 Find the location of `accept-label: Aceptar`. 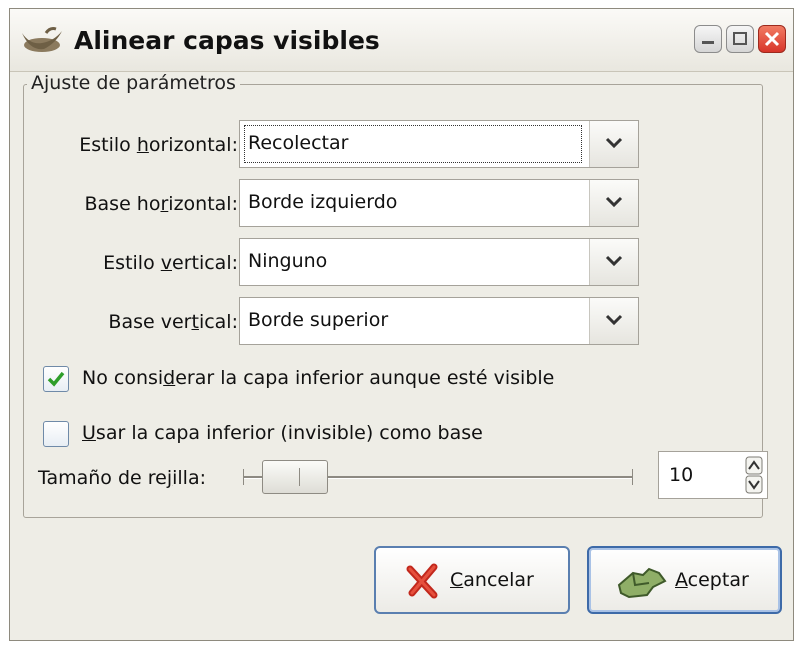

accept-label: Aceptar is located at coordinates (712, 580).